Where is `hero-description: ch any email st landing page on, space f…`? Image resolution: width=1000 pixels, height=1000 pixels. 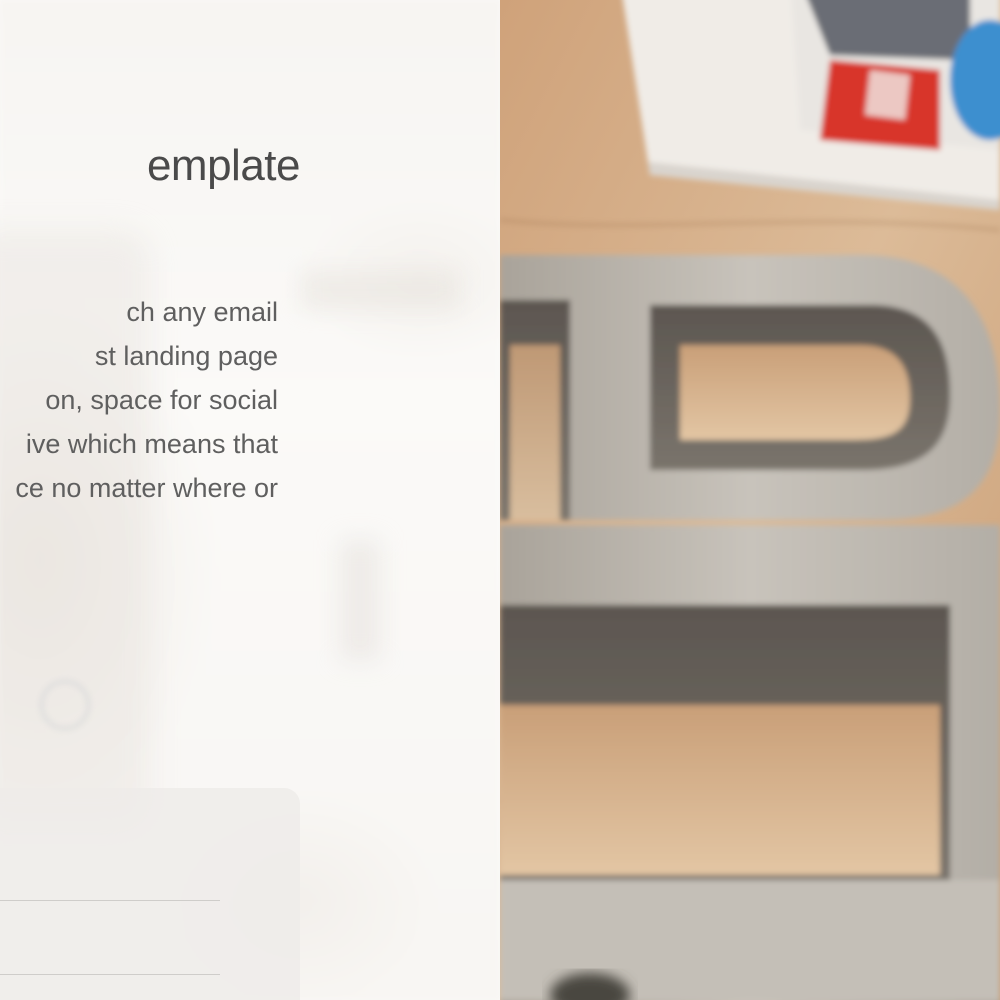
hero-description: ch any email st landing page on, space f… is located at coordinates (145, 400).